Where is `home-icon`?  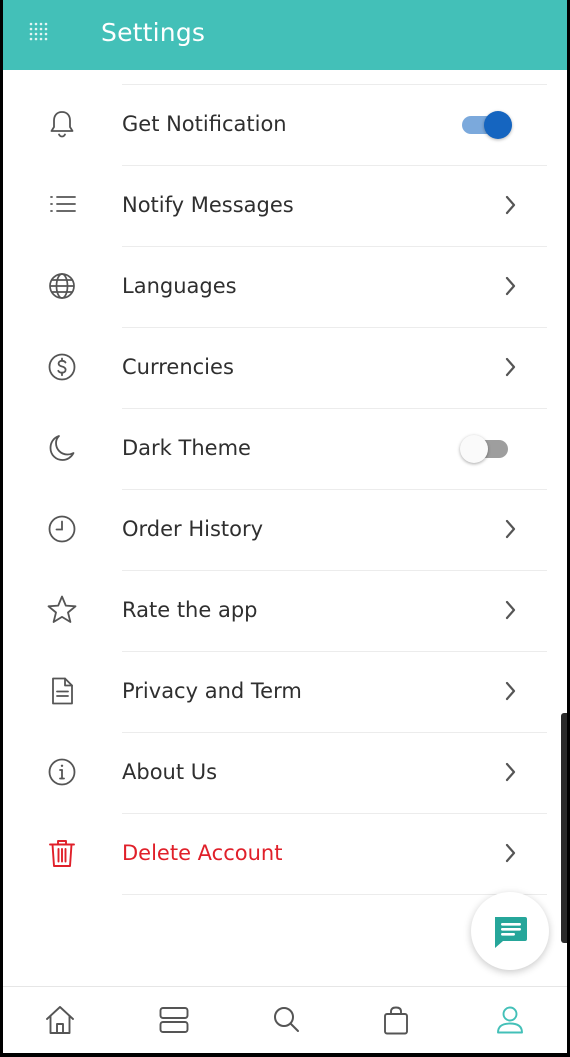 home-icon is located at coordinates (60, 1020).